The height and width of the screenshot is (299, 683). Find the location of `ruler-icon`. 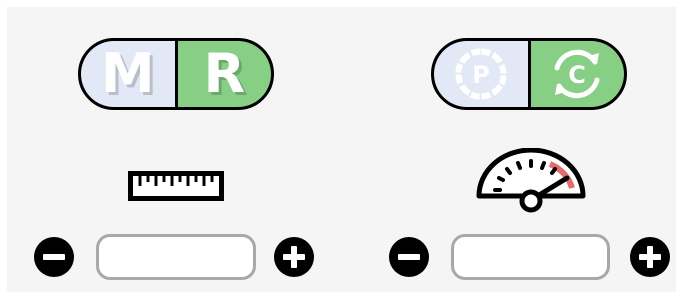

ruler-icon is located at coordinates (176, 186).